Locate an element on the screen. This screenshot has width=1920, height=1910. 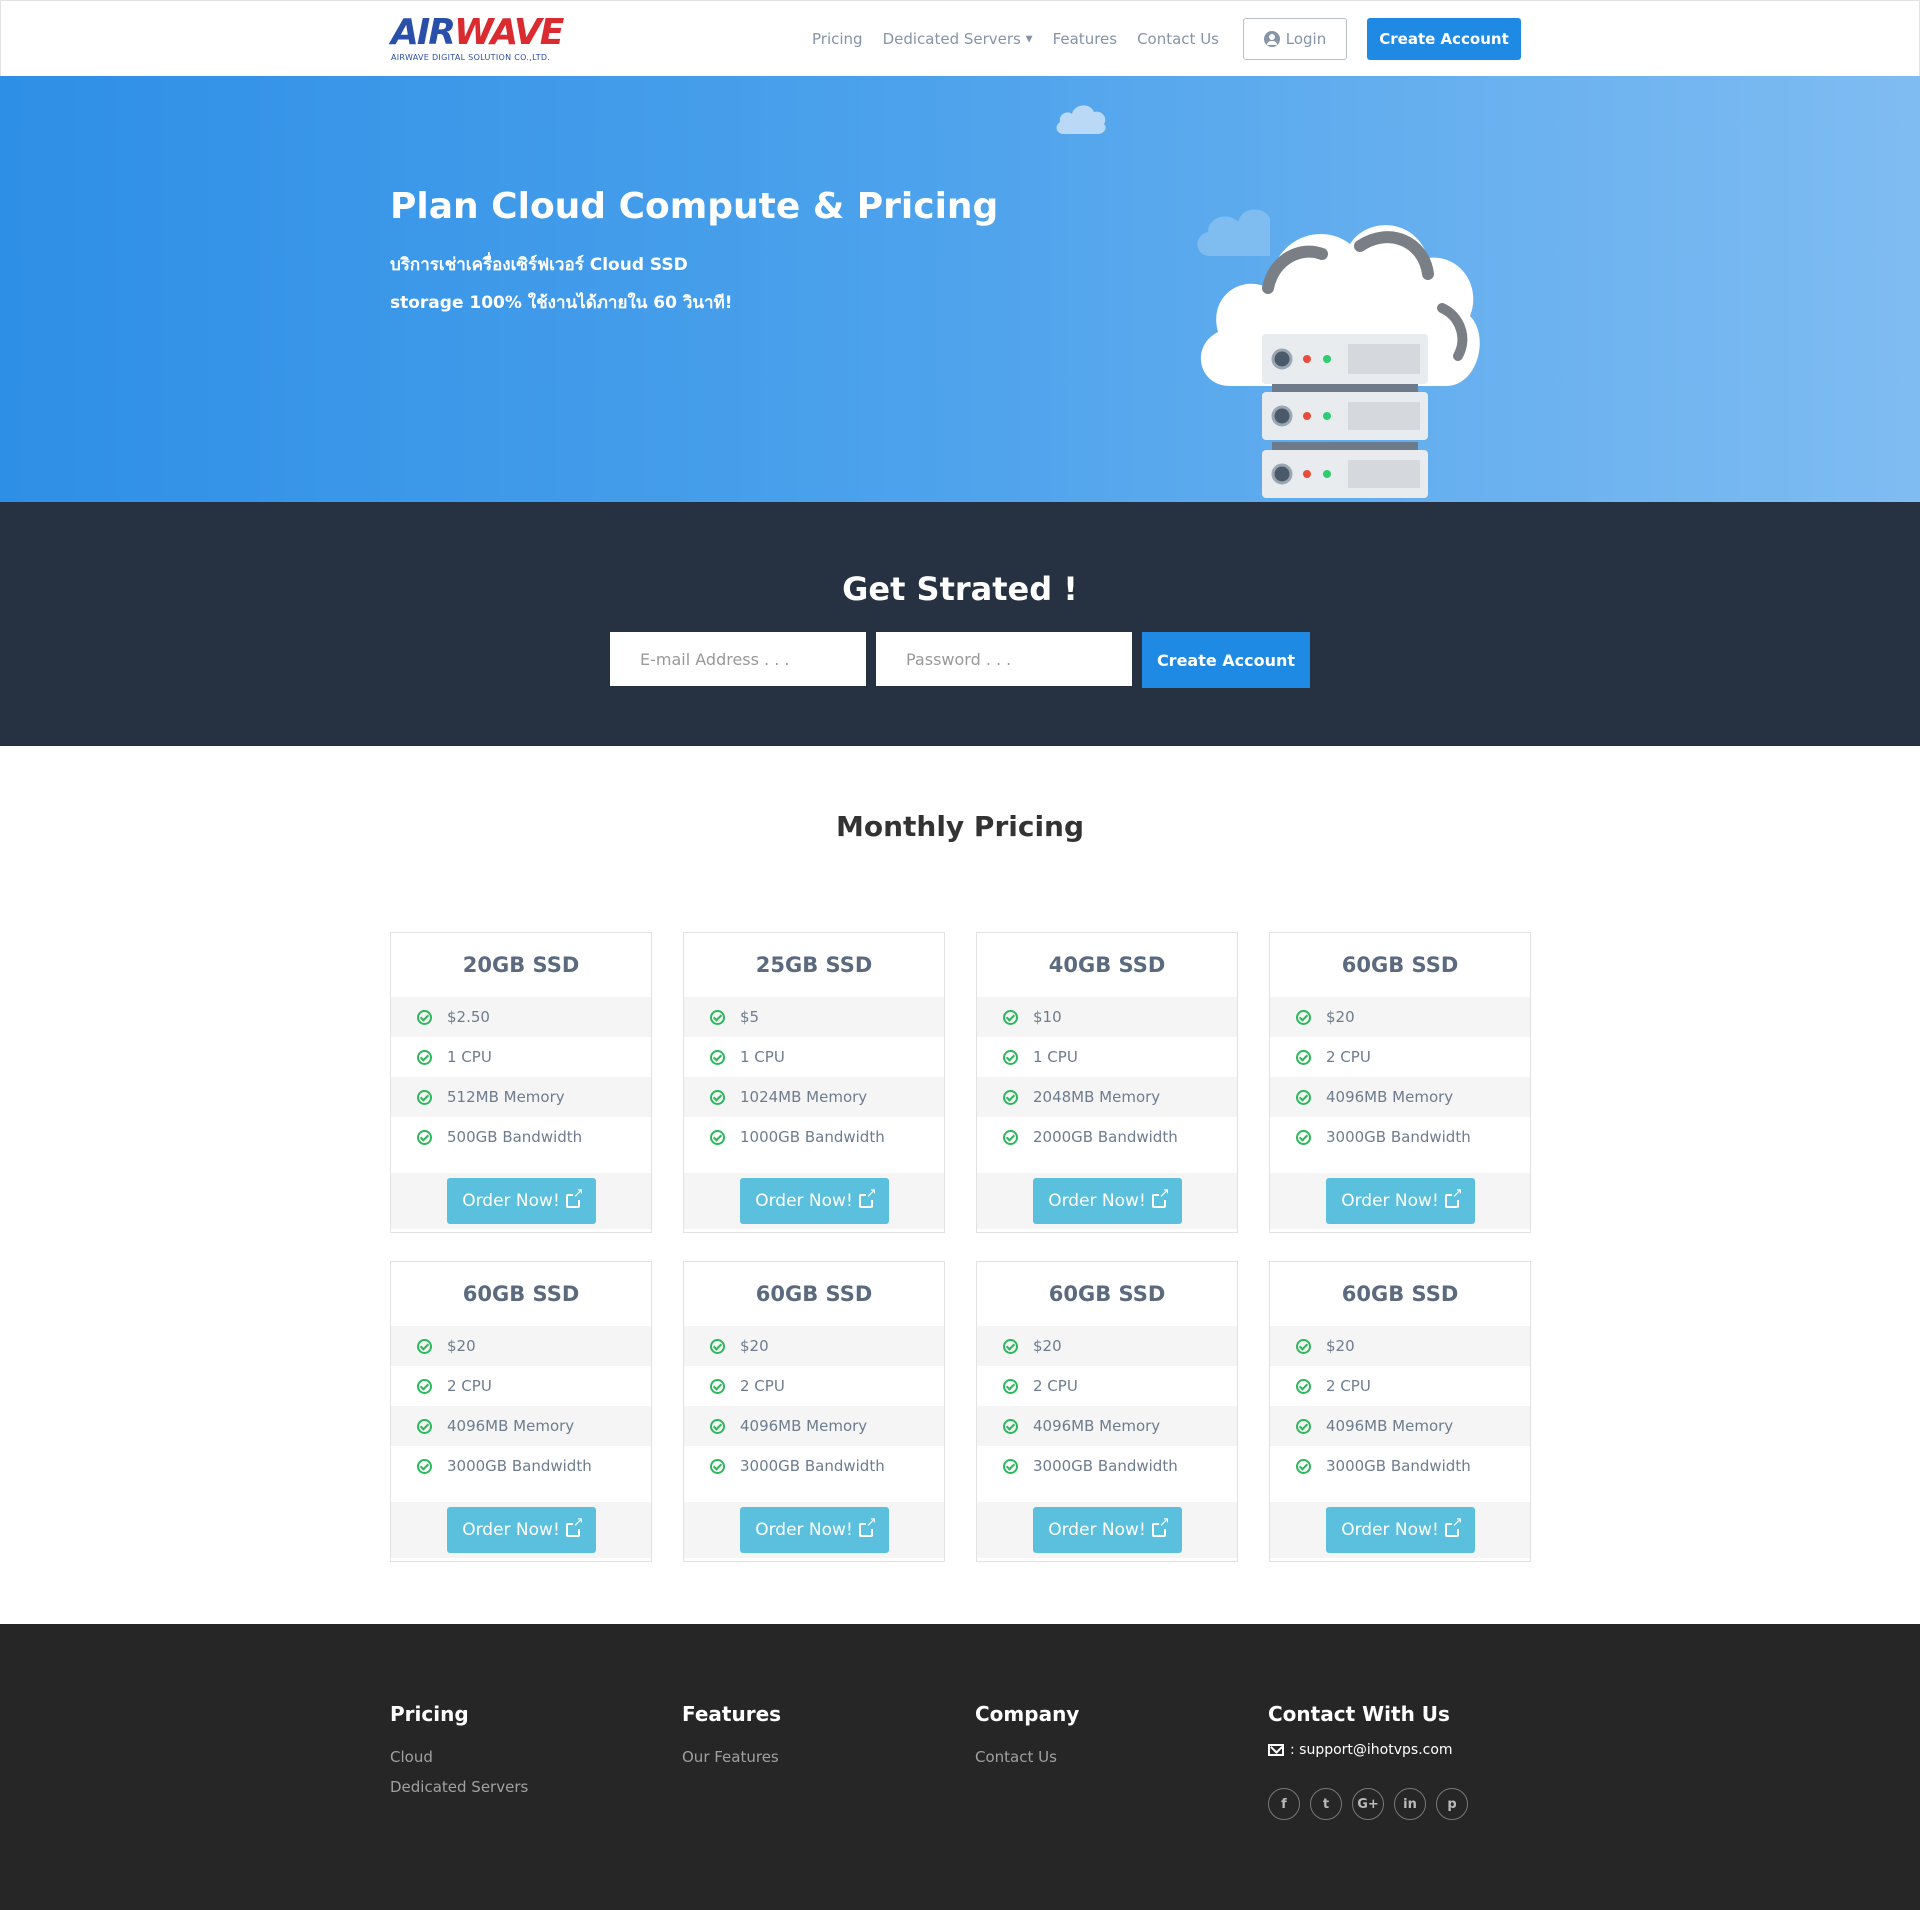
signup-form: Create Account is located at coordinates (960, 660).